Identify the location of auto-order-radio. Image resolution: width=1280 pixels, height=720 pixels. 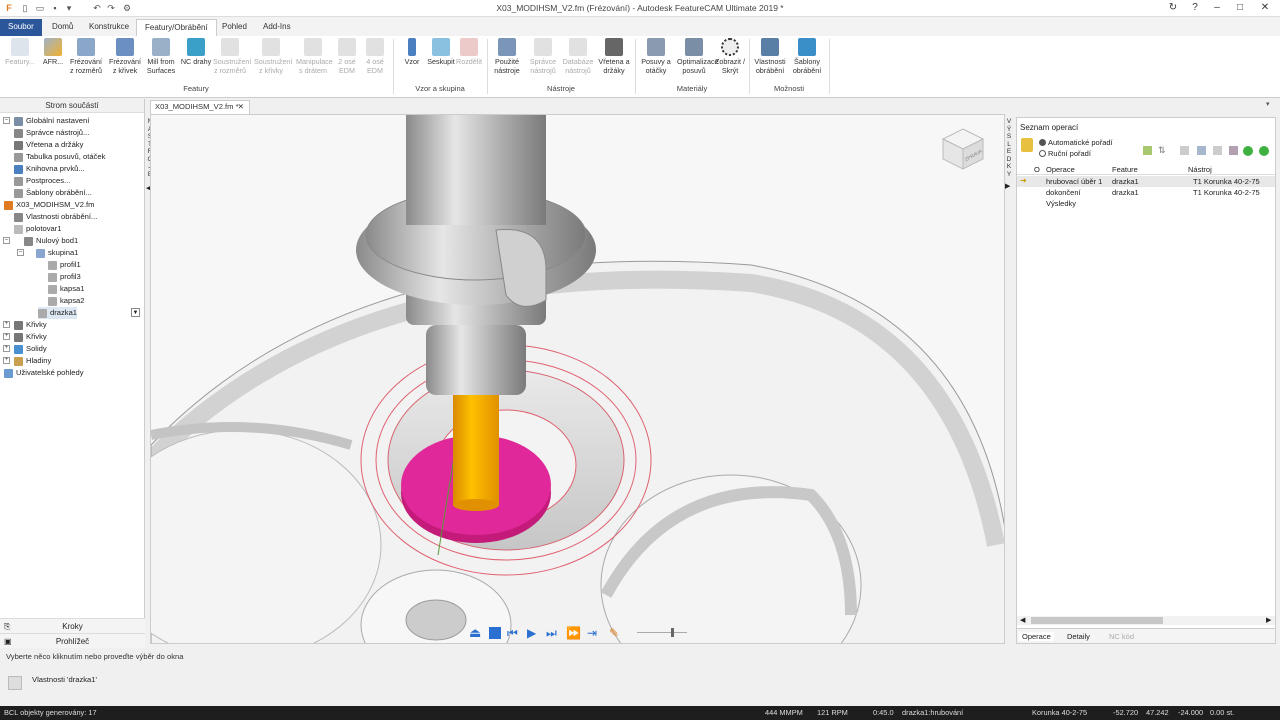
(1042, 142).